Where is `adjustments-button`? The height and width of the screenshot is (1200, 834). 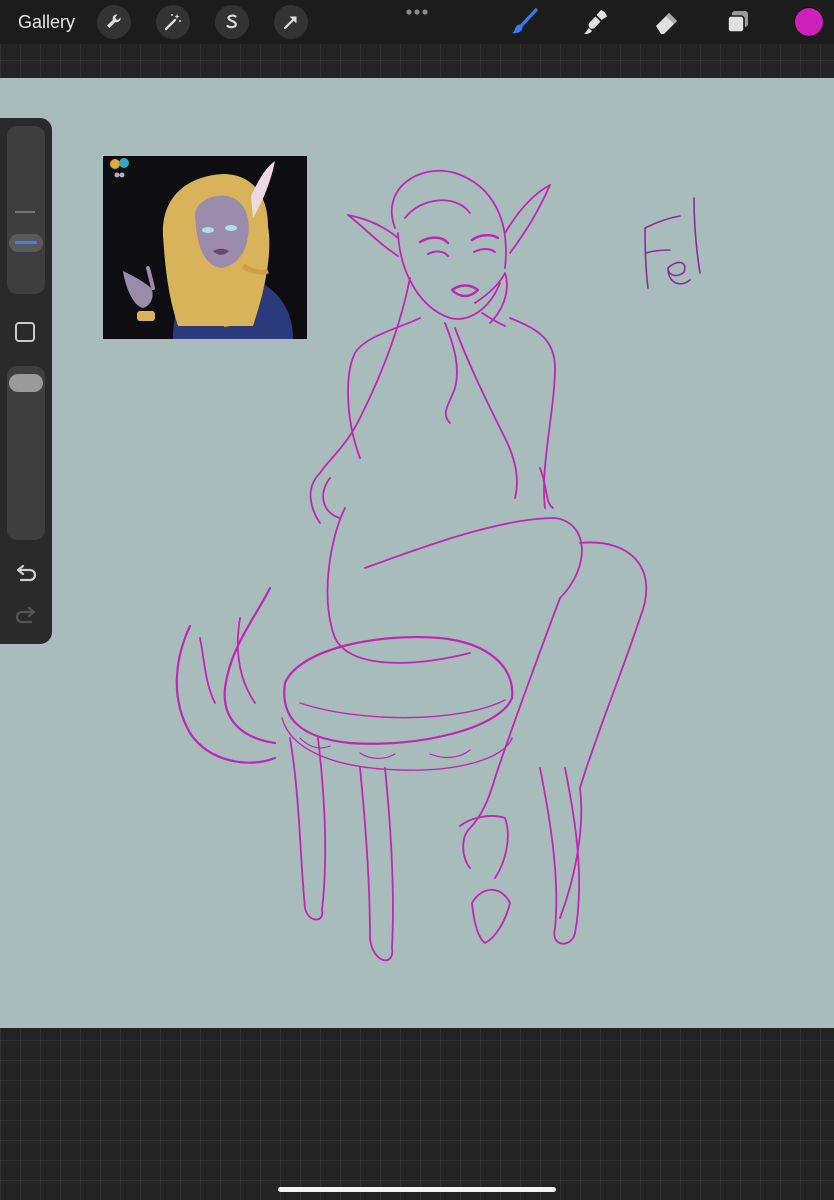 adjustments-button is located at coordinates (173, 22).